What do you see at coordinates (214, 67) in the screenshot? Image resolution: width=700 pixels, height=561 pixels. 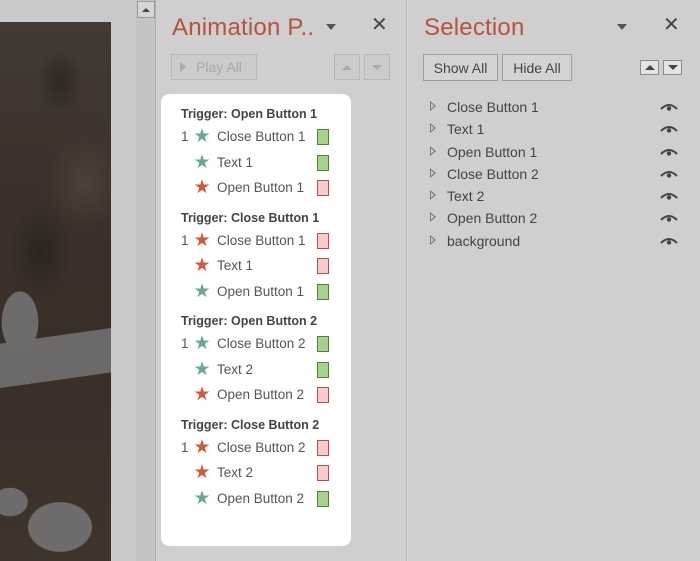 I see `play-all-button: Play All` at bounding box center [214, 67].